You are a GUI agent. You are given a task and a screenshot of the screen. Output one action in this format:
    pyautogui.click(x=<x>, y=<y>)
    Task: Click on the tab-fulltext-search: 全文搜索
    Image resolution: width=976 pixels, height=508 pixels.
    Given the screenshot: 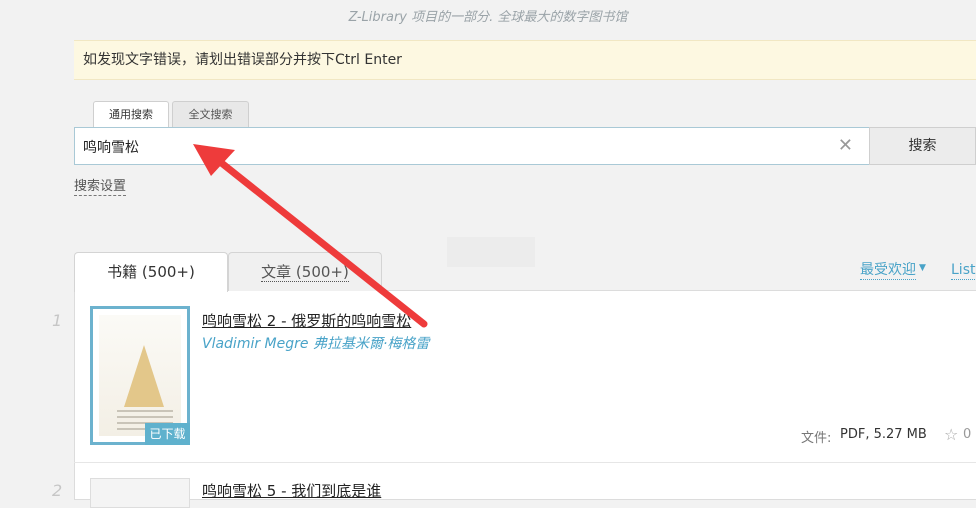 What is the action you would take?
    pyautogui.click(x=210, y=114)
    